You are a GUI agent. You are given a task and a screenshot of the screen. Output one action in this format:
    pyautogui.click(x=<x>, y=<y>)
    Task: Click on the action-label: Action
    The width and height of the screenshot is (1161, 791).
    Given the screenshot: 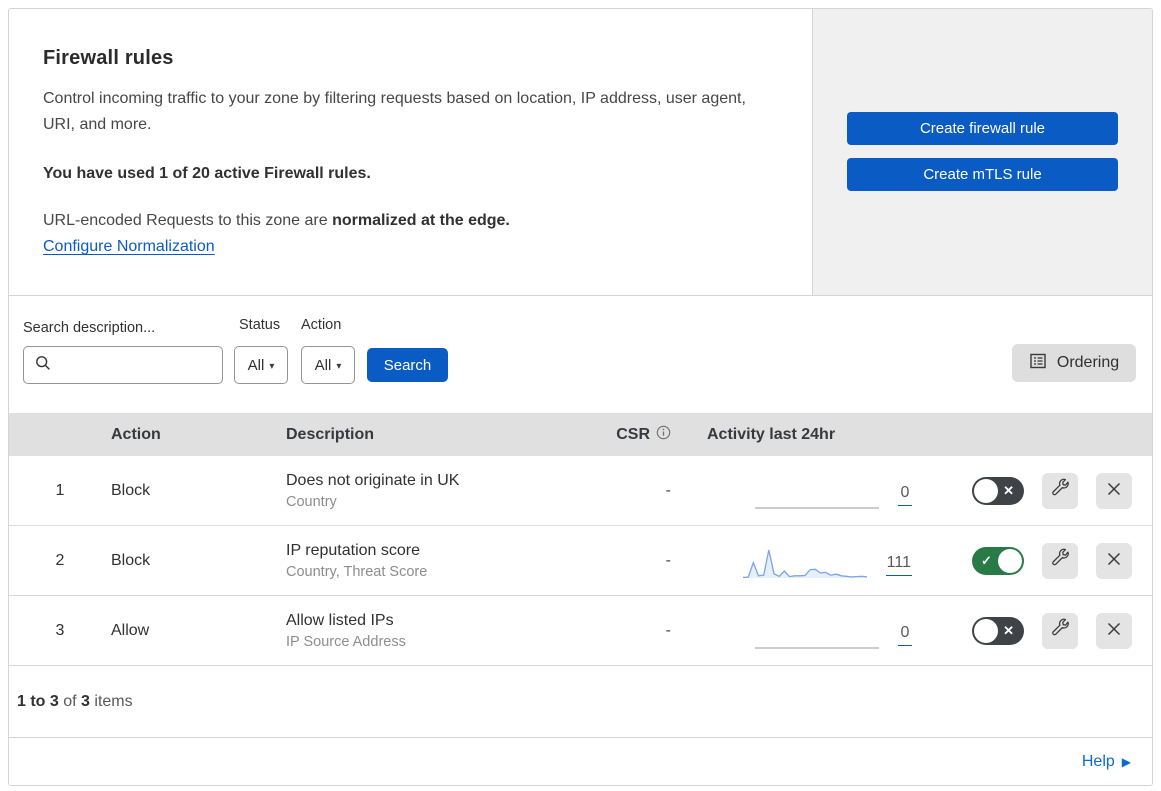 What is the action you would take?
    pyautogui.click(x=321, y=325)
    